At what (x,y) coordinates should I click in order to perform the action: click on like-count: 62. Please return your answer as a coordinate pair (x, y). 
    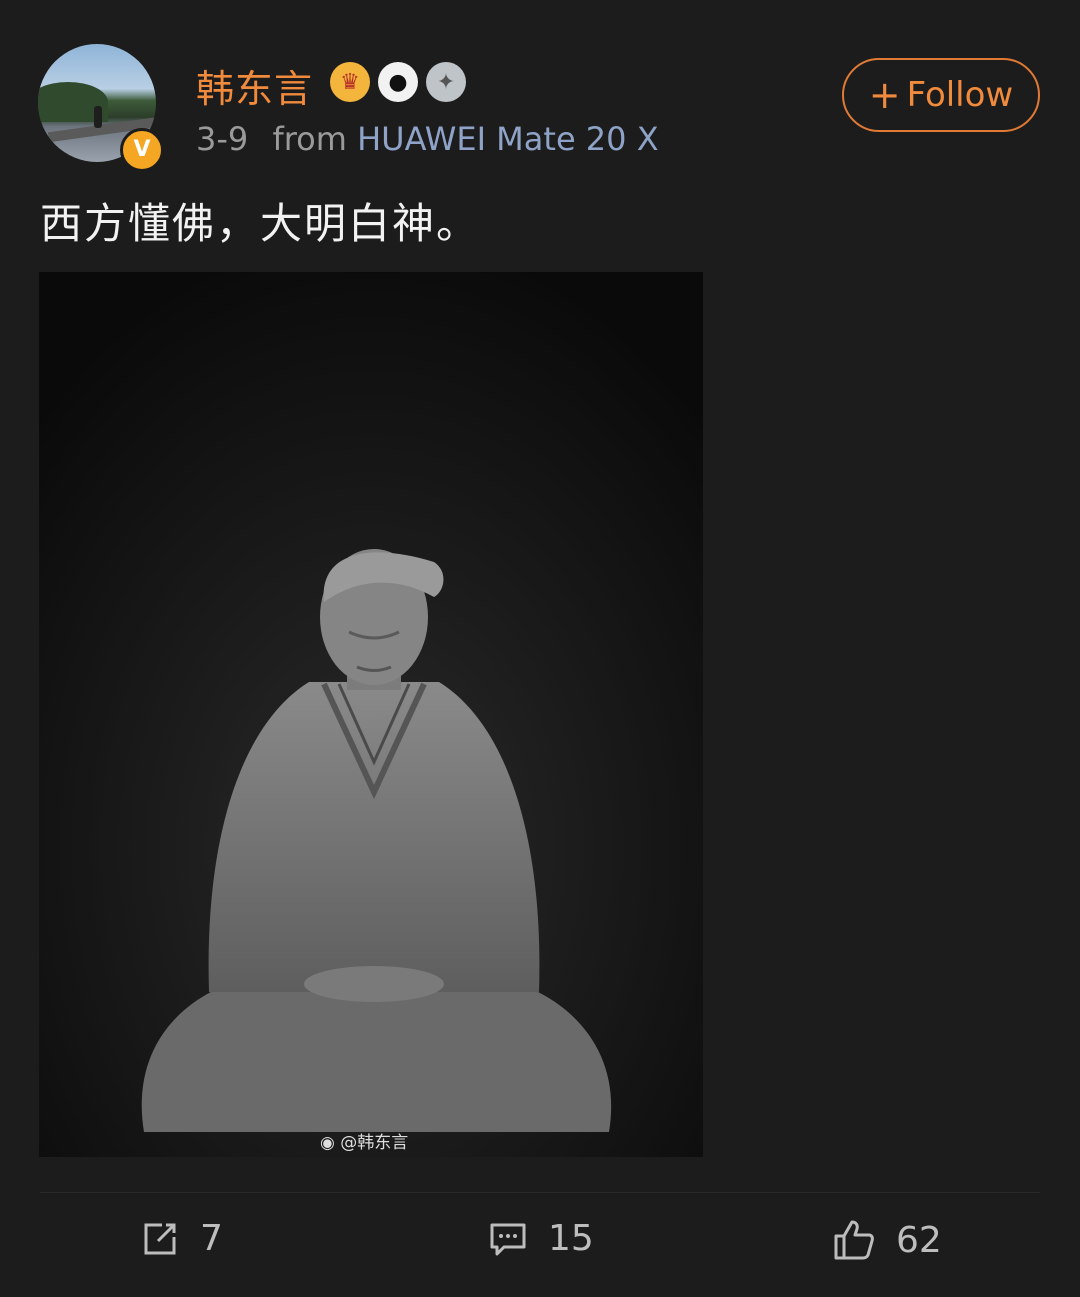
    Looking at the image, I should click on (919, 1240).